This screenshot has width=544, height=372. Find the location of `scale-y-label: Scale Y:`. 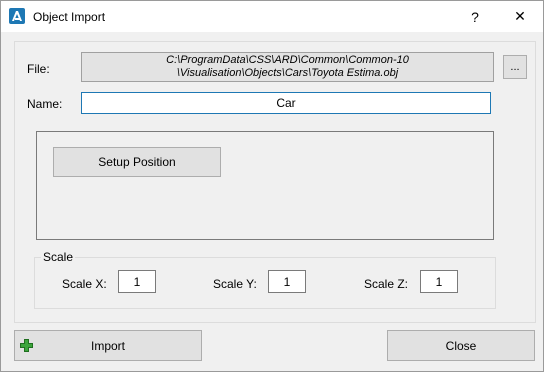

scale-y-label: Scale Y: is located at coordinates (235, 284).